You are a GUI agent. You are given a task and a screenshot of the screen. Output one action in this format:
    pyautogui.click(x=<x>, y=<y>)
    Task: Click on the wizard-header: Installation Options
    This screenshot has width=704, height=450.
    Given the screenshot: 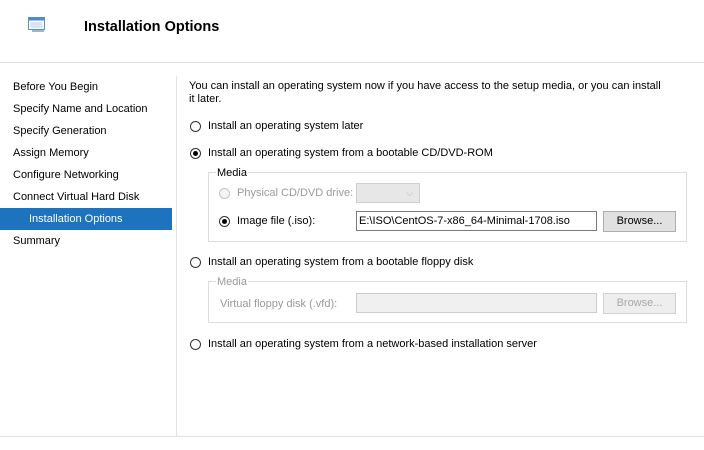 What is the action you would take?
    pyautogui.click(x=352, y=31)
    